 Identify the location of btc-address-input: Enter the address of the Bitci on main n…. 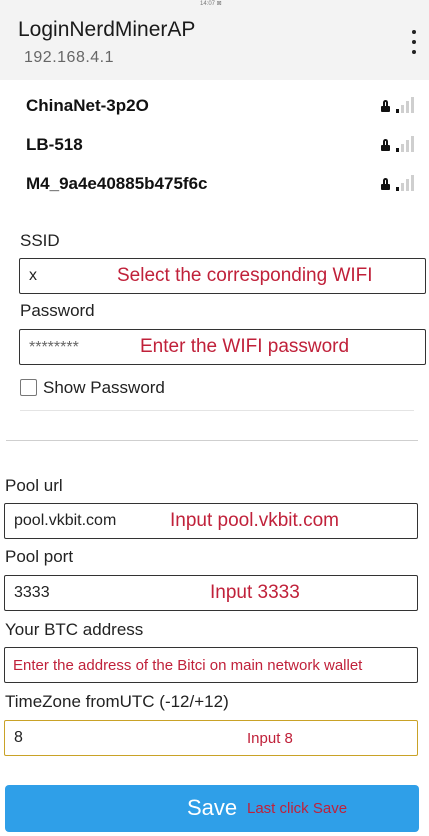
(211, 665).